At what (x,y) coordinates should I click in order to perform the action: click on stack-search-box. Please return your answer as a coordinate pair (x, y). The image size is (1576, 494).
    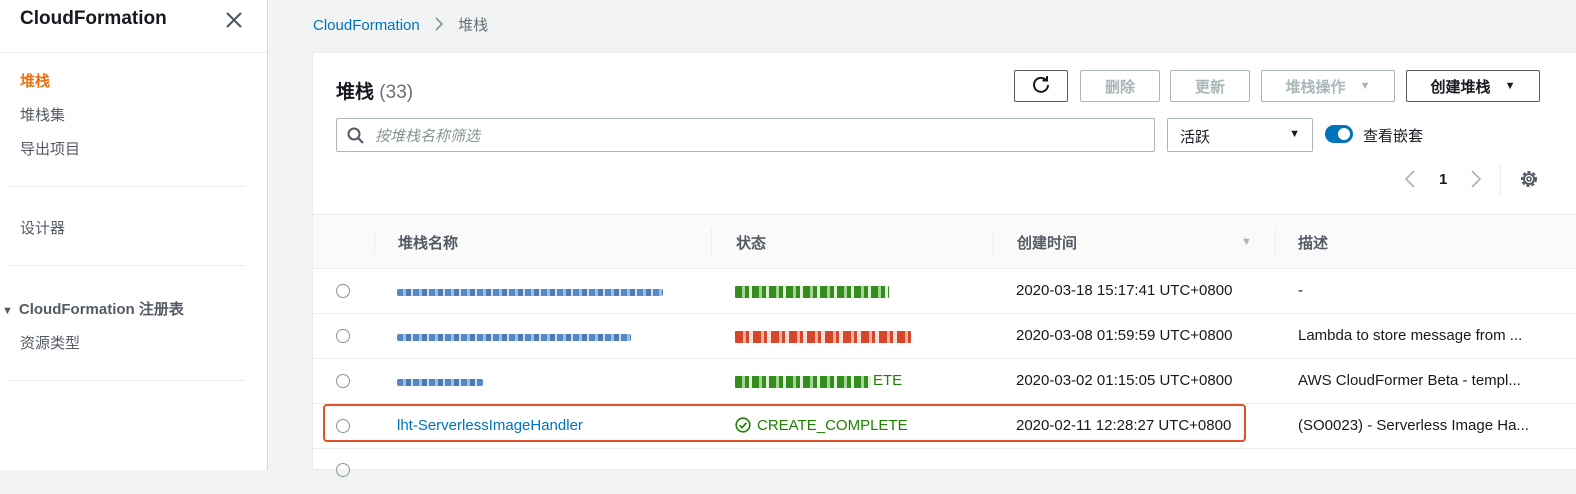
    Looking at the image, I should click on (745, 135).